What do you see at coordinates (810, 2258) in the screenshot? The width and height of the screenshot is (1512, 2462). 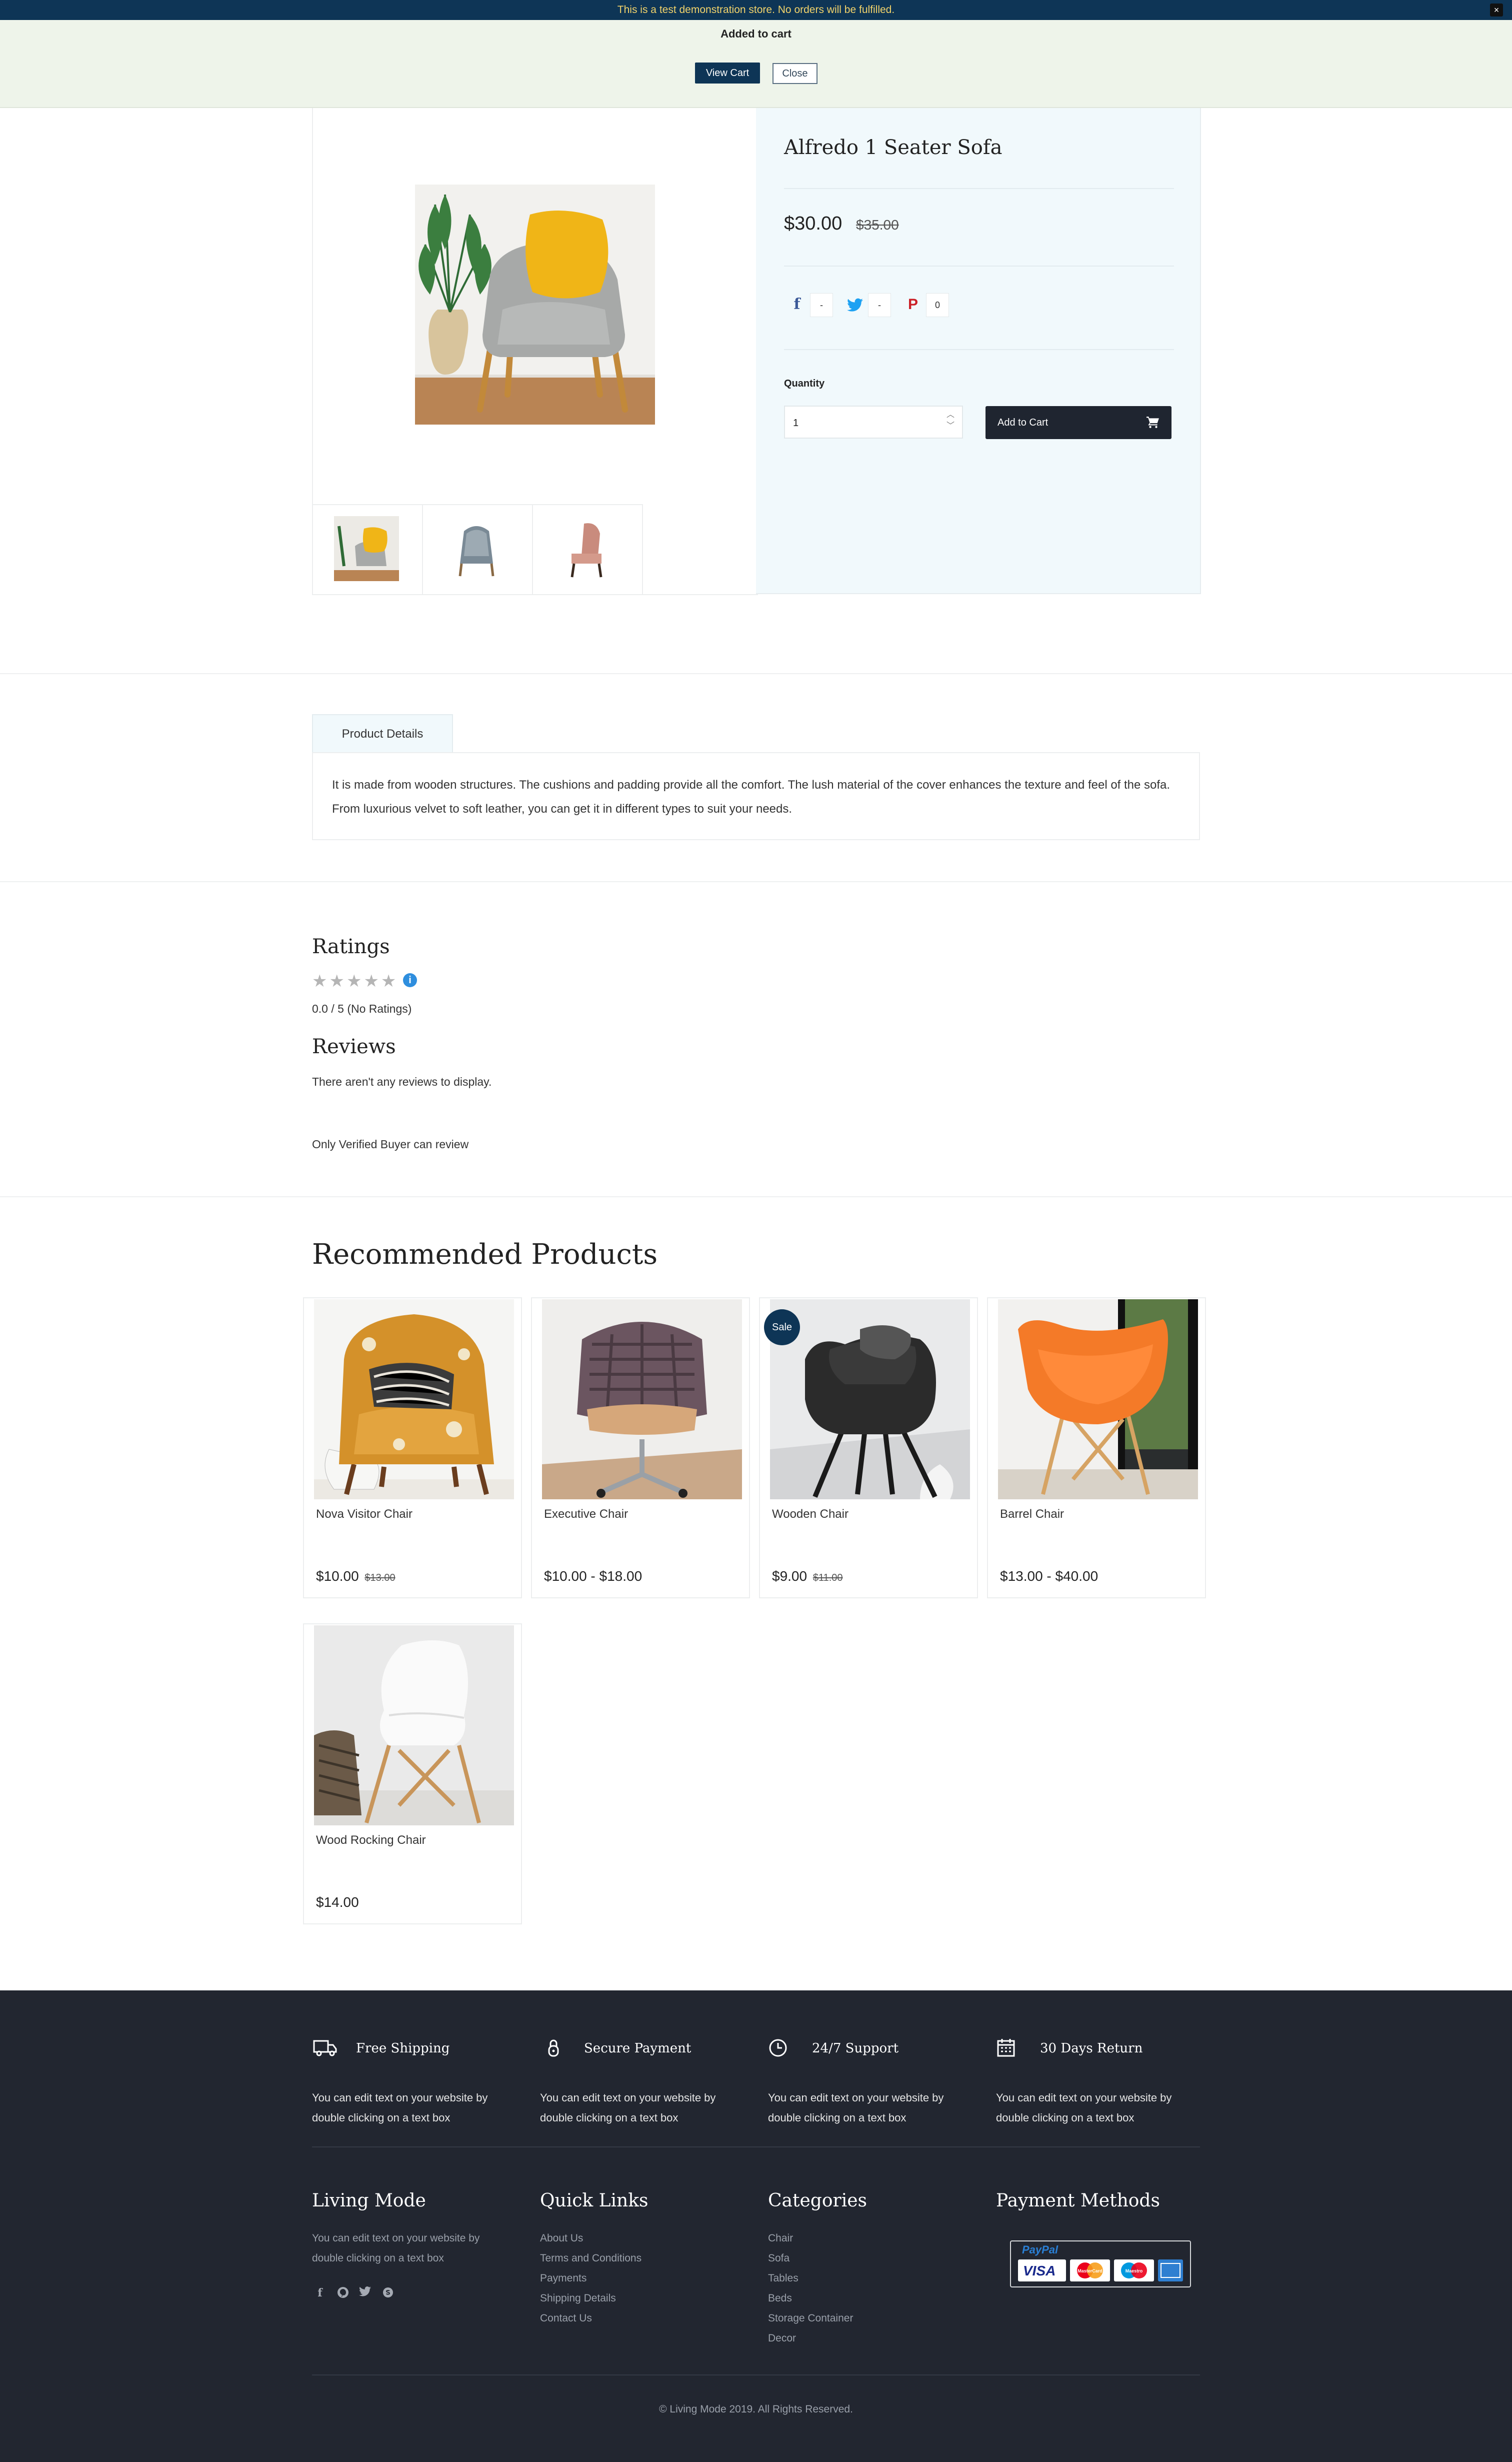 I see `footer-link: Sofa` at bounding box center [810, 2258].